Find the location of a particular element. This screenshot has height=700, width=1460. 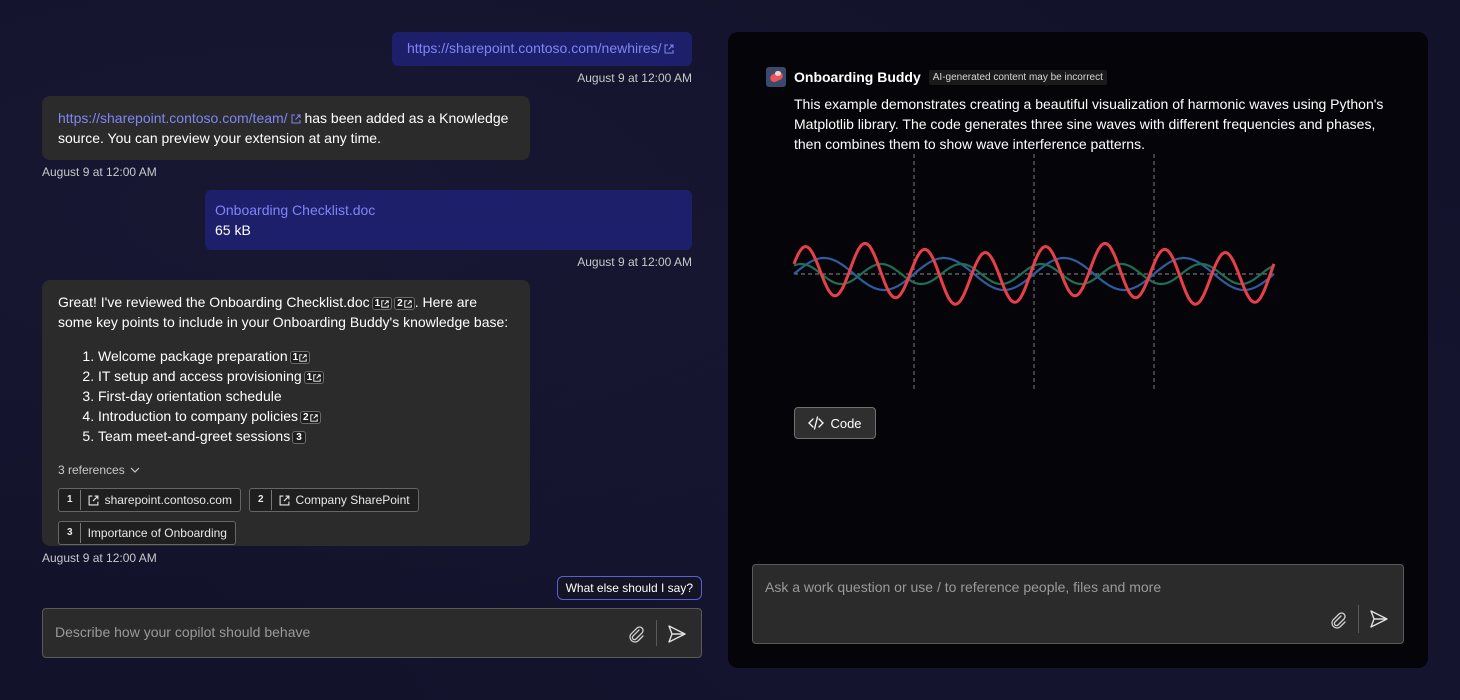

harmonic-wave-chart is located at coordinates (1034, 272).